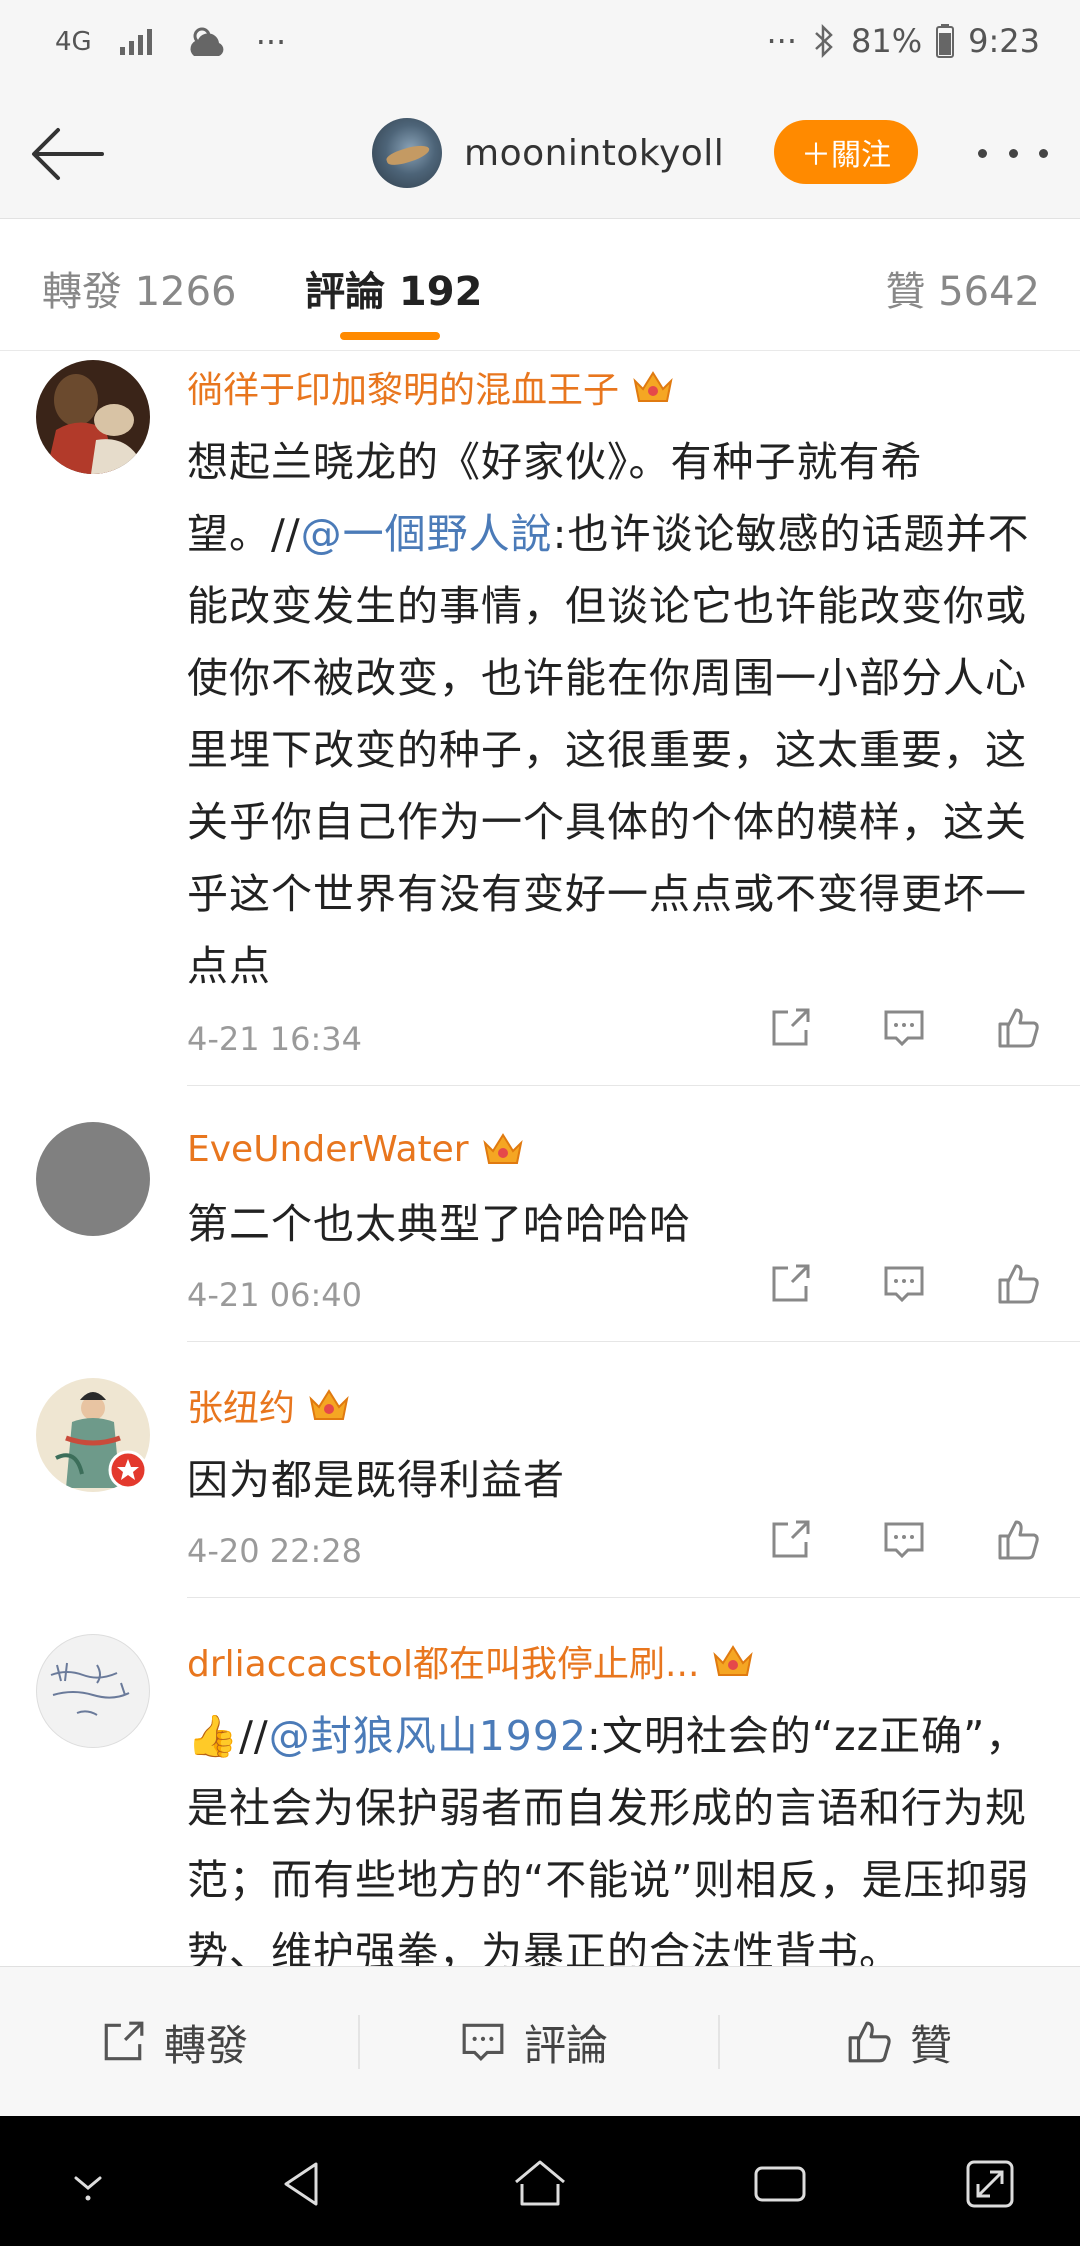 The height and width of the screenshot is (2246, 1080). I want to click on comment-label: 評論, so click(566, 2045).